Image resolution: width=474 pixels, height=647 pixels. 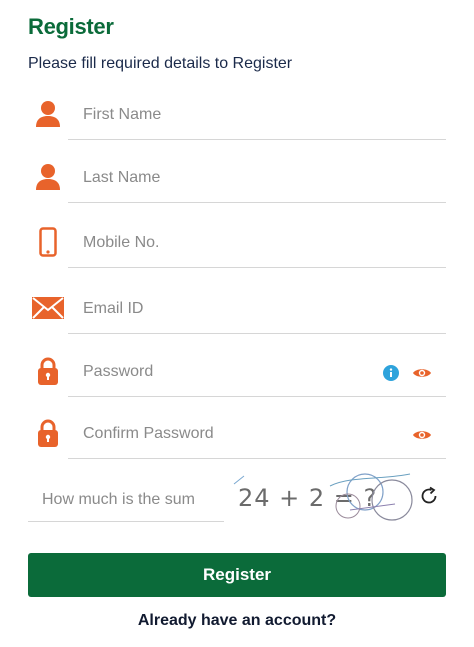 I want to click on mobile-phone-icon, so click(x=48, y=242).